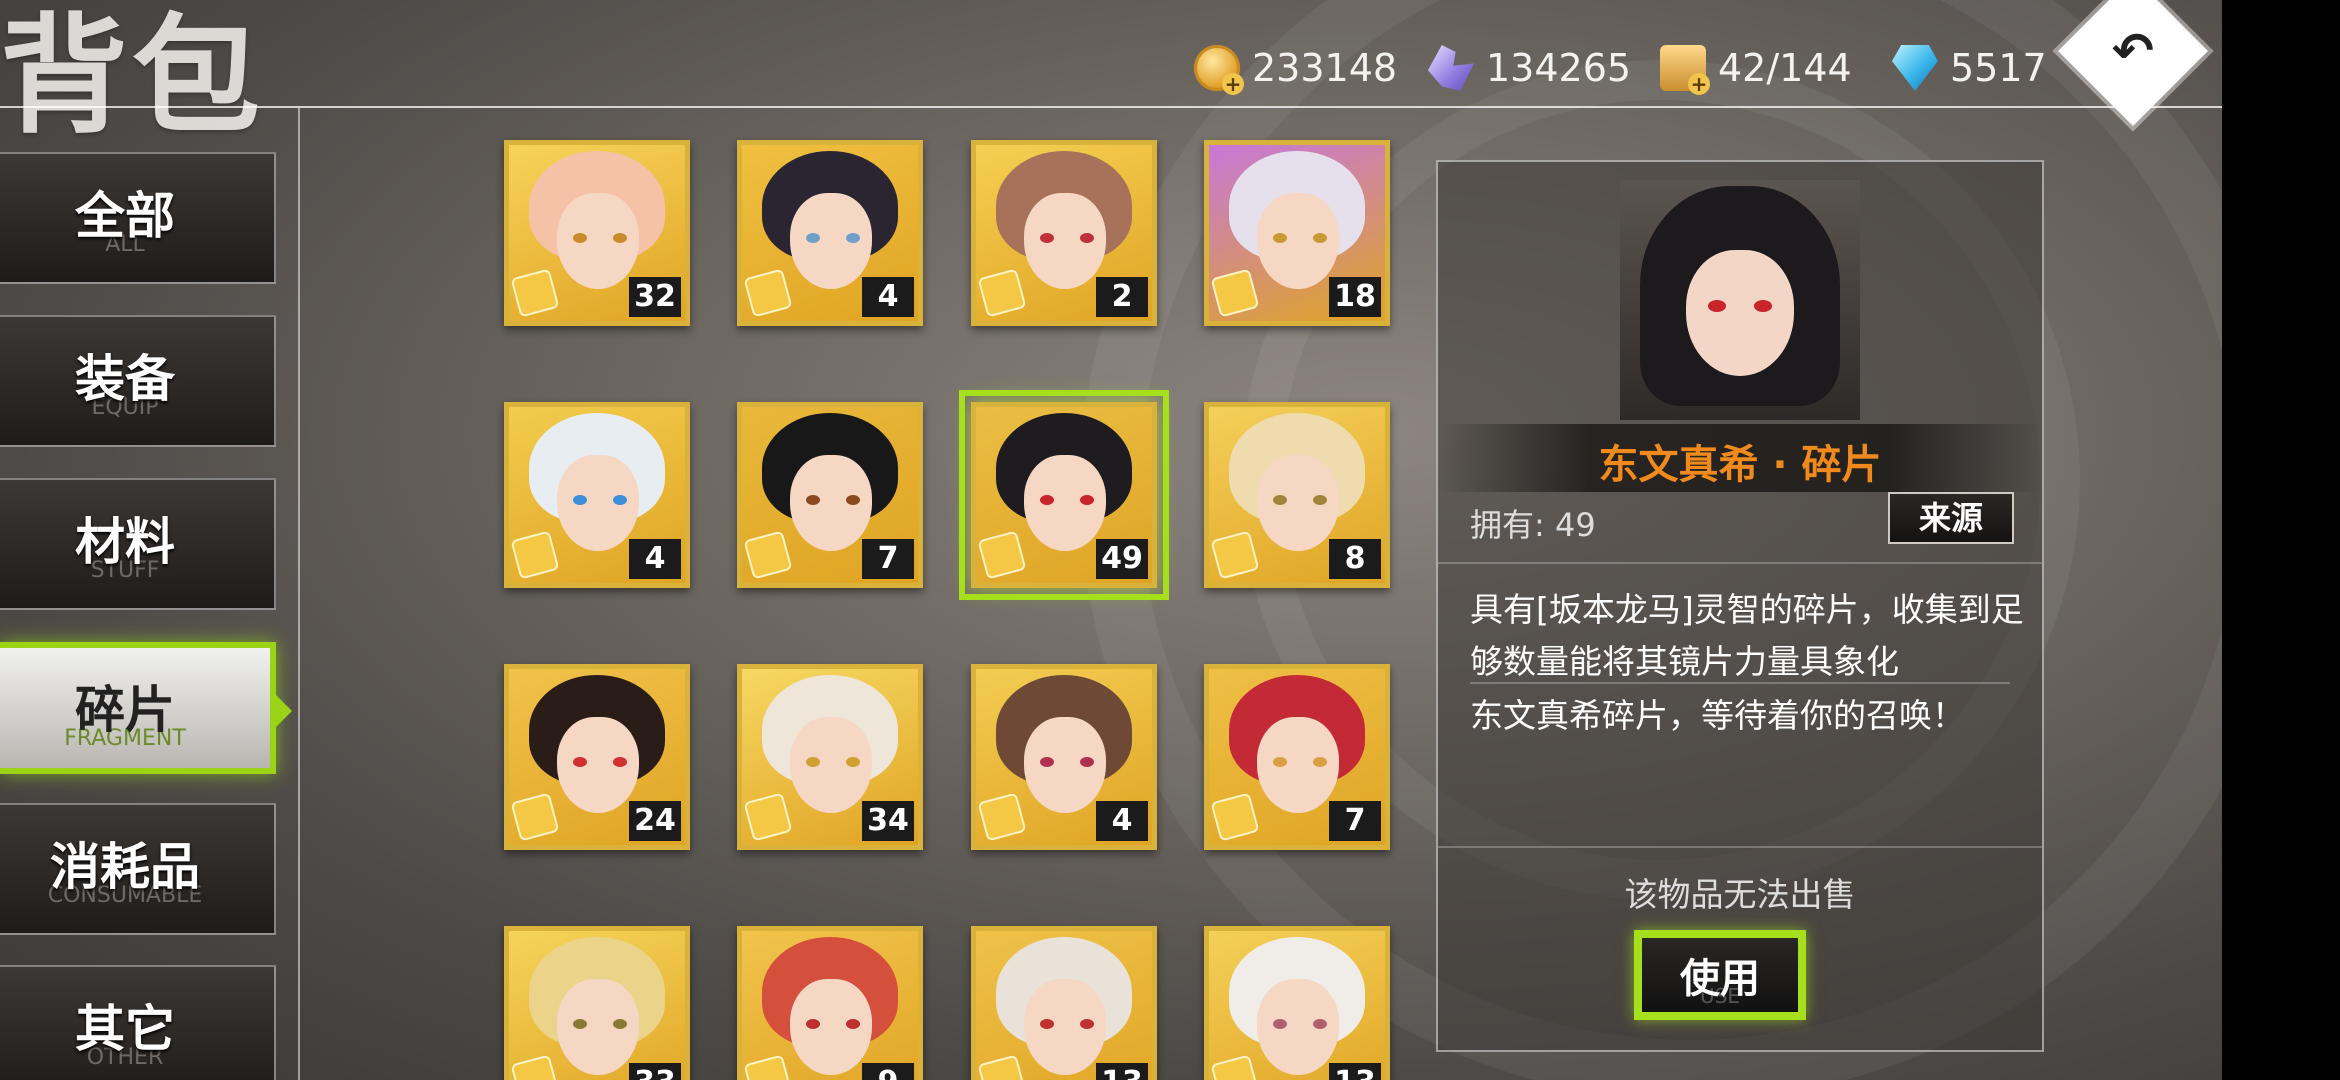 The width and height of the screenshot is (2340, 1080). I want to click on blue-diamond-plus-icon, so click(1915, 68).